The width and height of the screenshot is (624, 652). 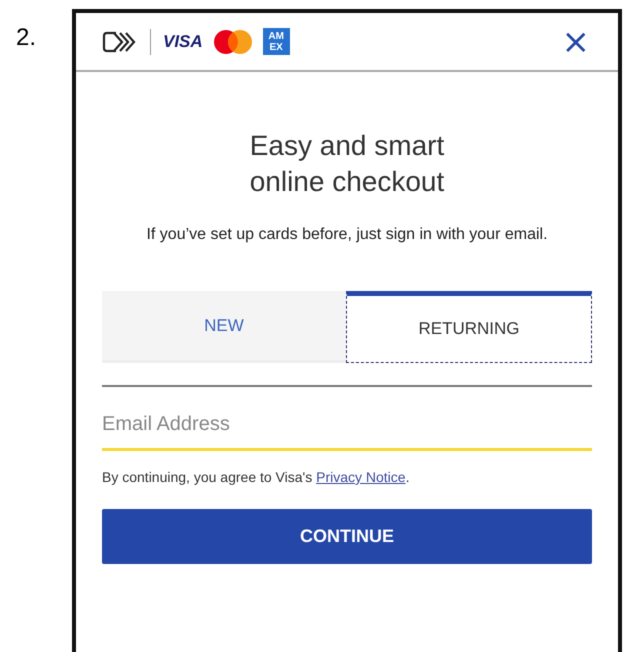 I want to click on chevron-card-icon, so click(x=120, y=41).